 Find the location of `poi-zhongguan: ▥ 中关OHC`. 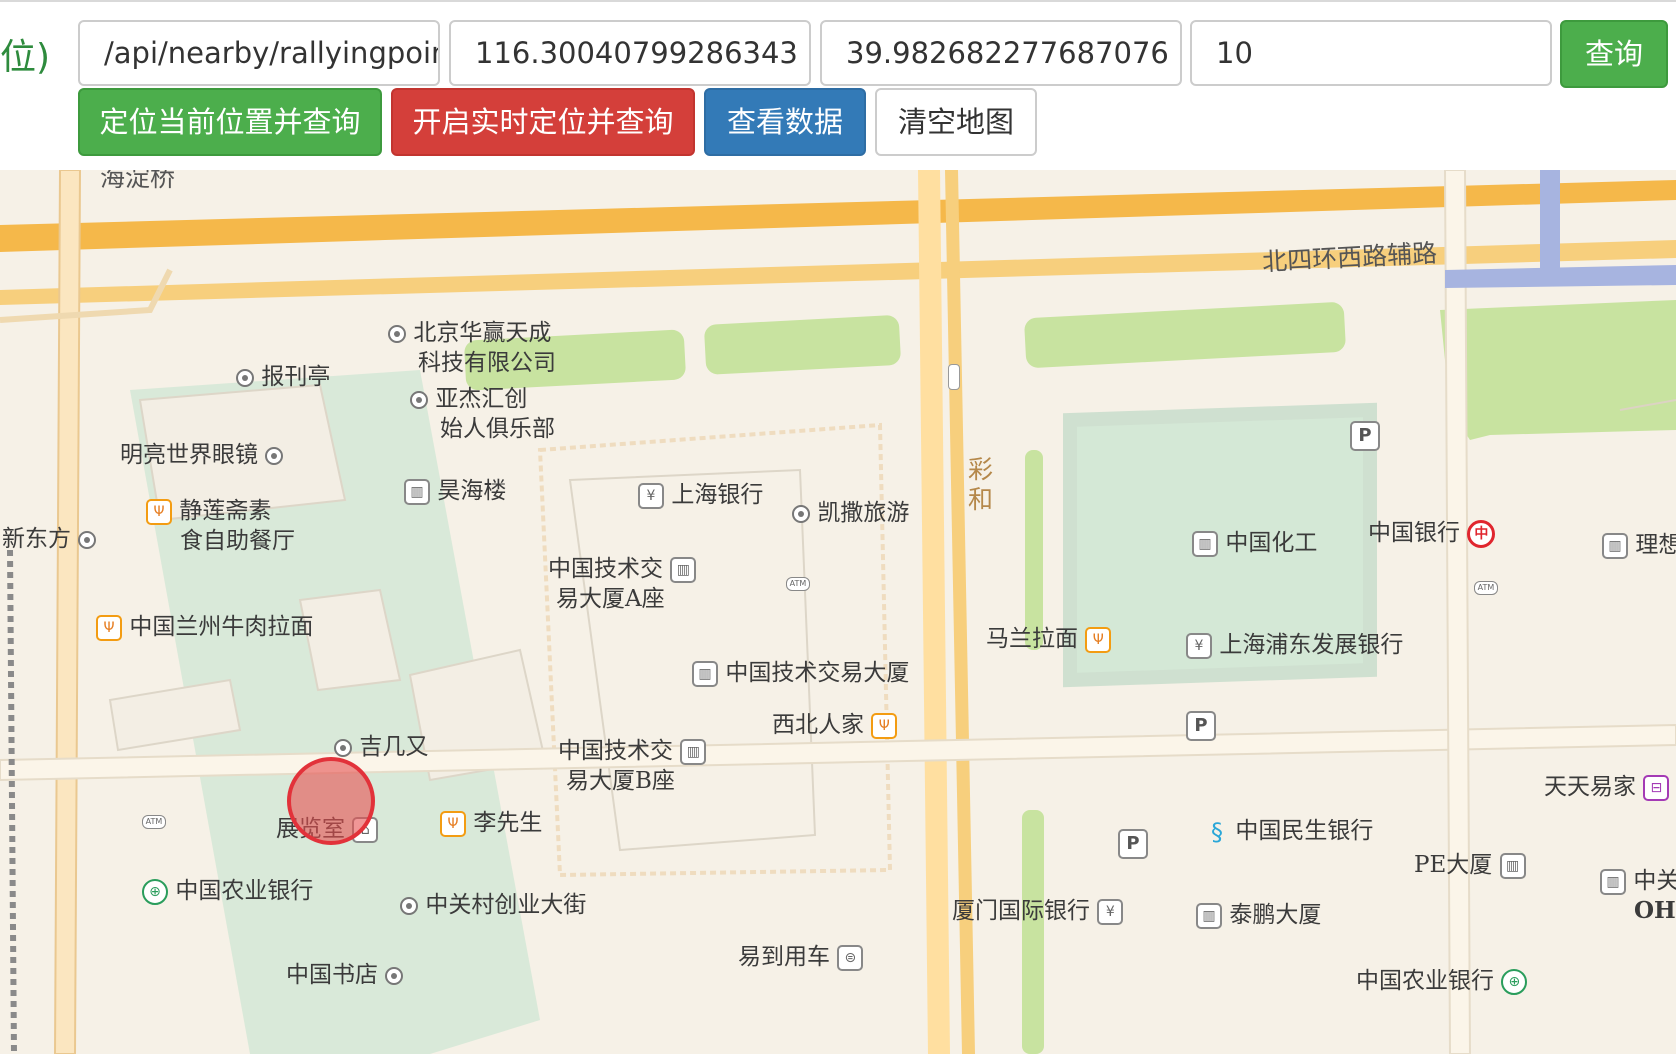

poi-zhongguan: ▥ 中关OHC is located at coordinates (1638, 896).